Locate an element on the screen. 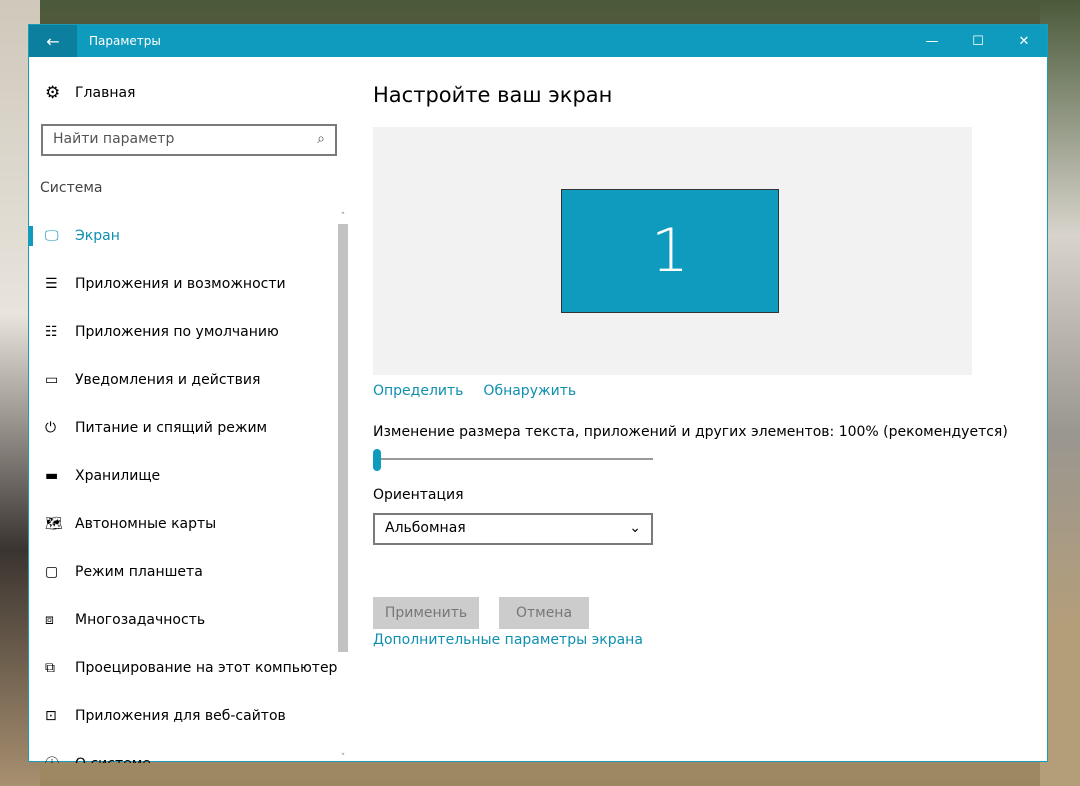 This screenshot has width=1080, height=786. sidebar-item: ⏻ Питание и спящий режим is located at coordinates (184, 428).